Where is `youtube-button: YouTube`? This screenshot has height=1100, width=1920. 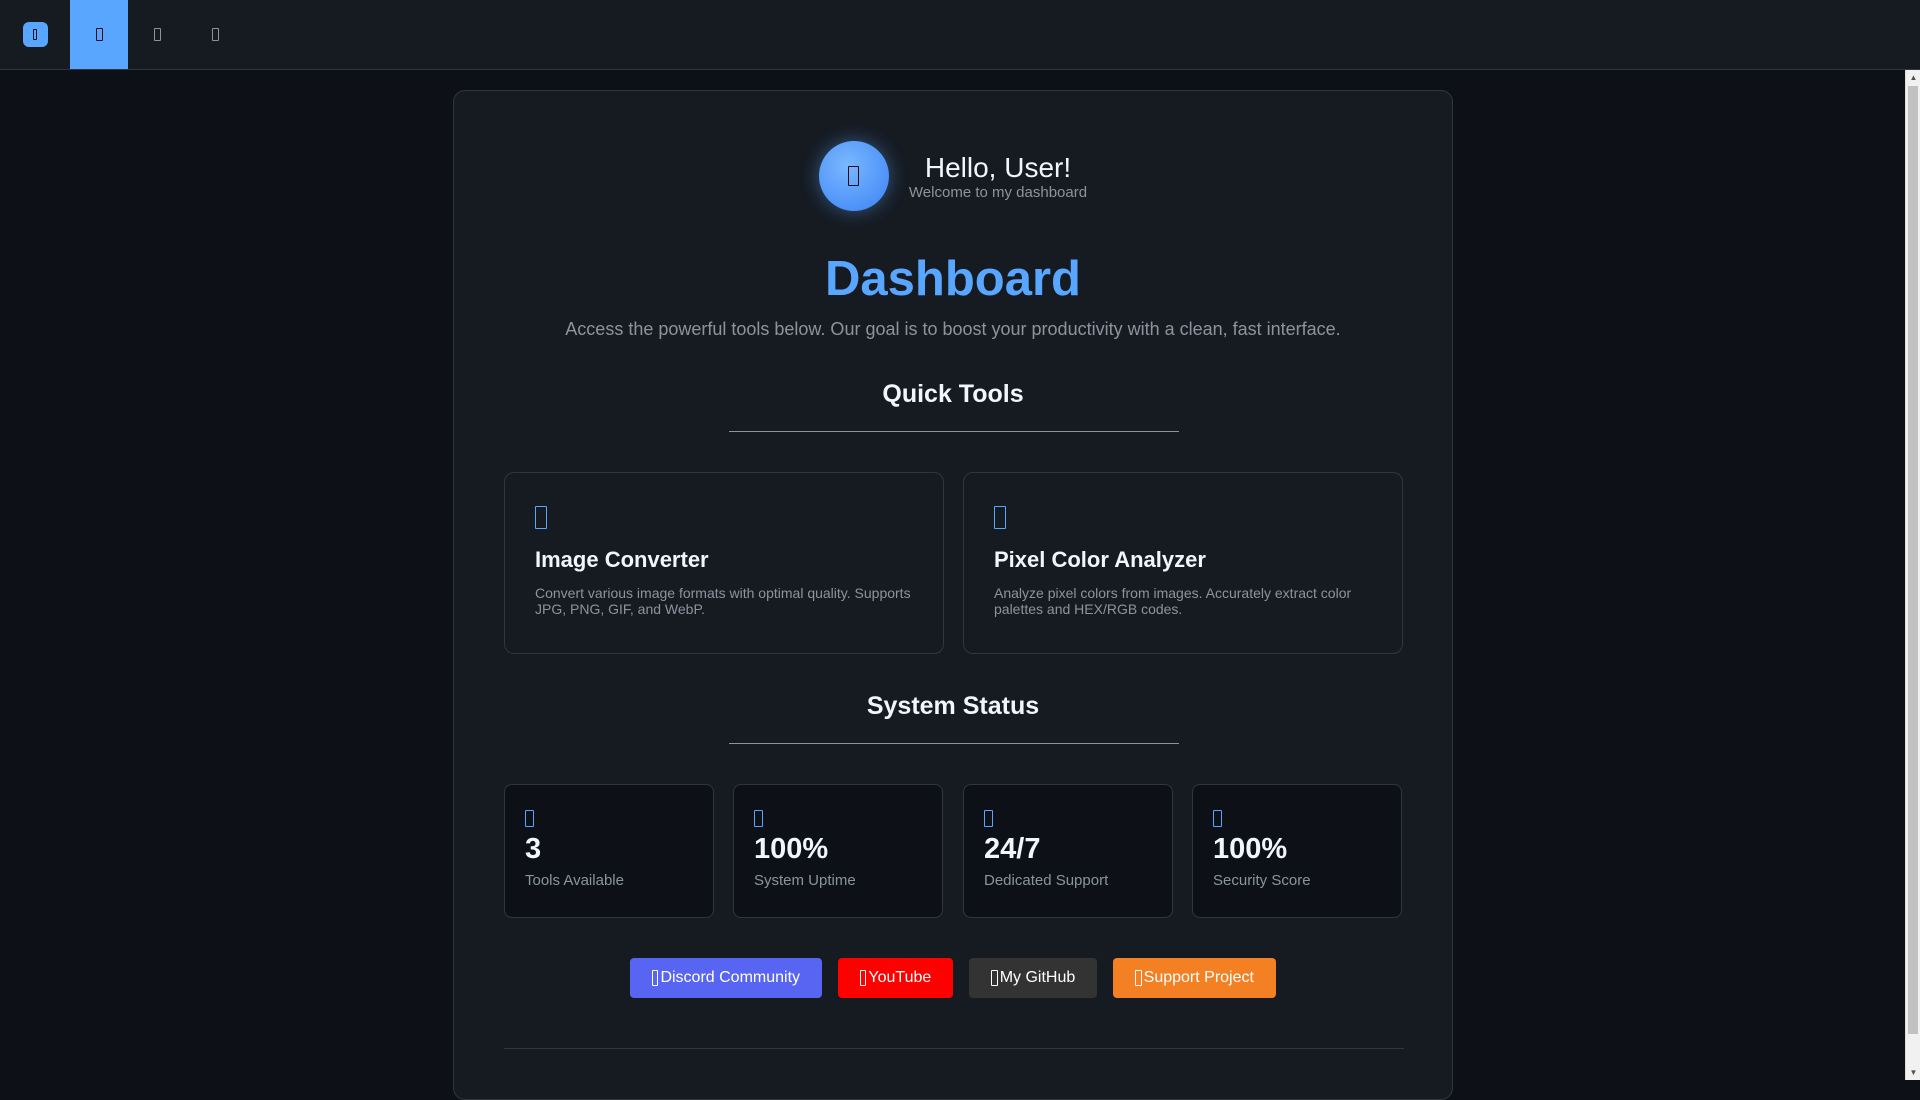 youtube-button: YouTube is located at coordinates (896, 978).